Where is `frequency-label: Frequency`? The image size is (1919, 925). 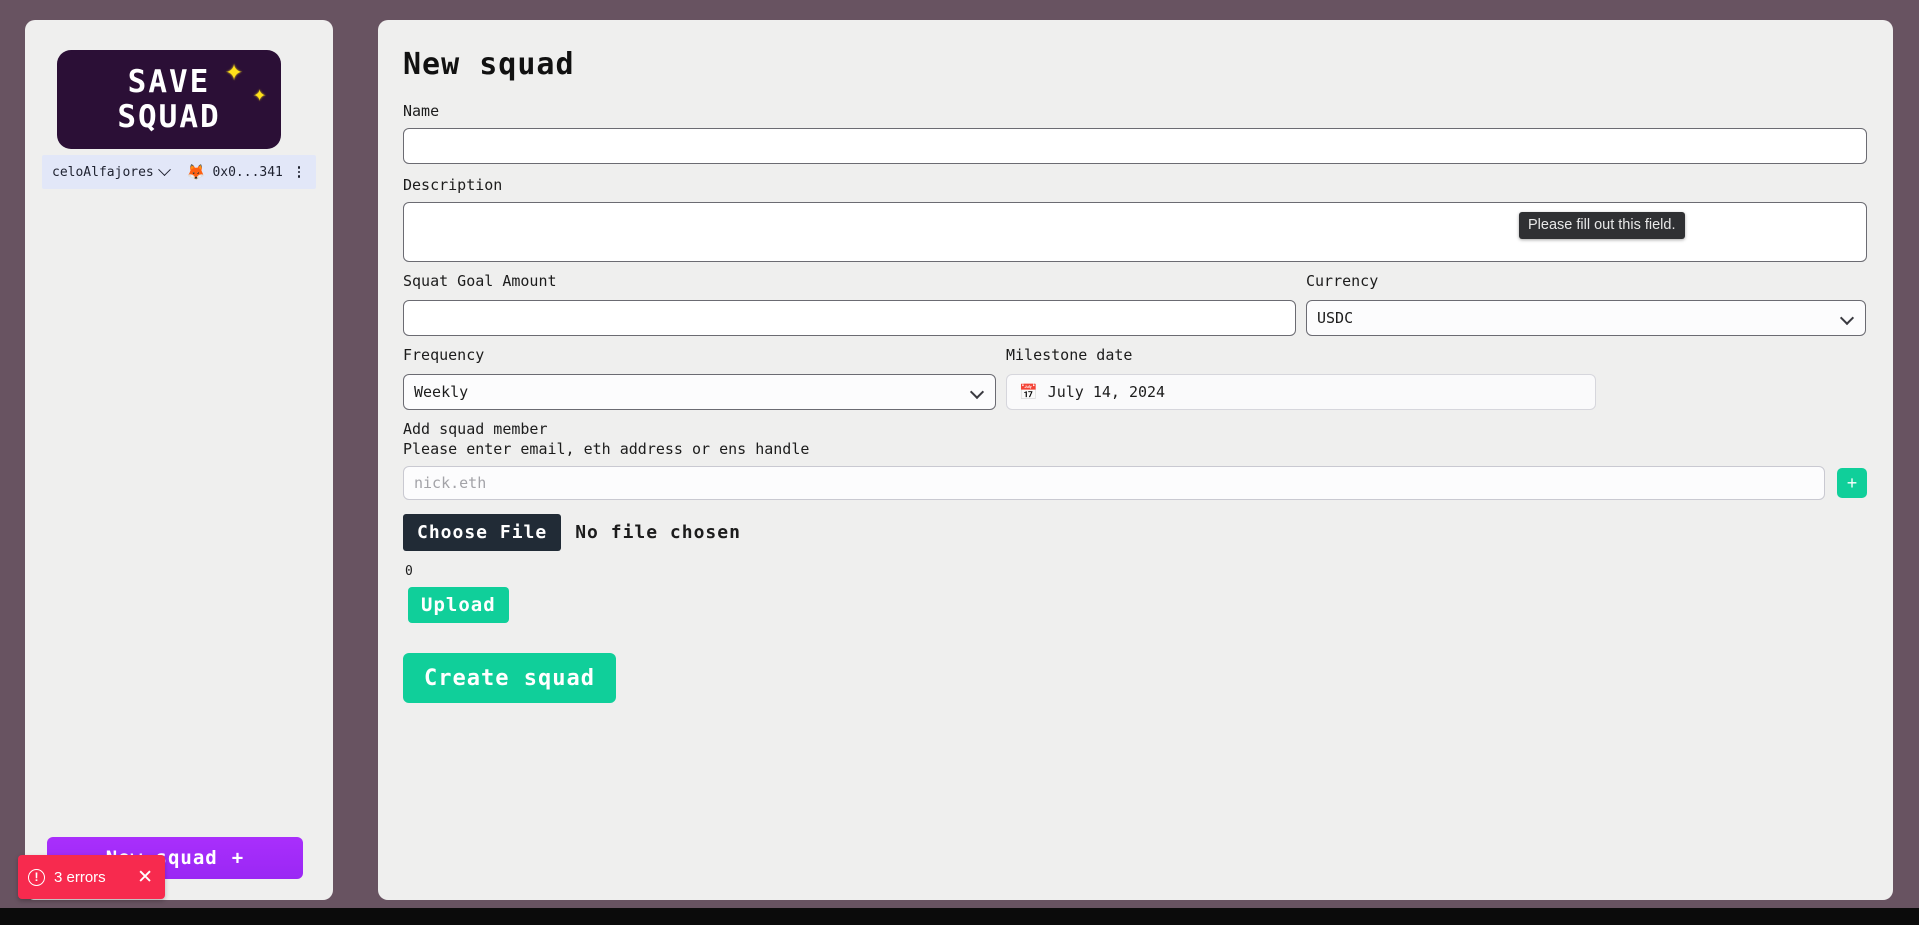
frequency-label: Frequency is located at coordinates (444, 355).